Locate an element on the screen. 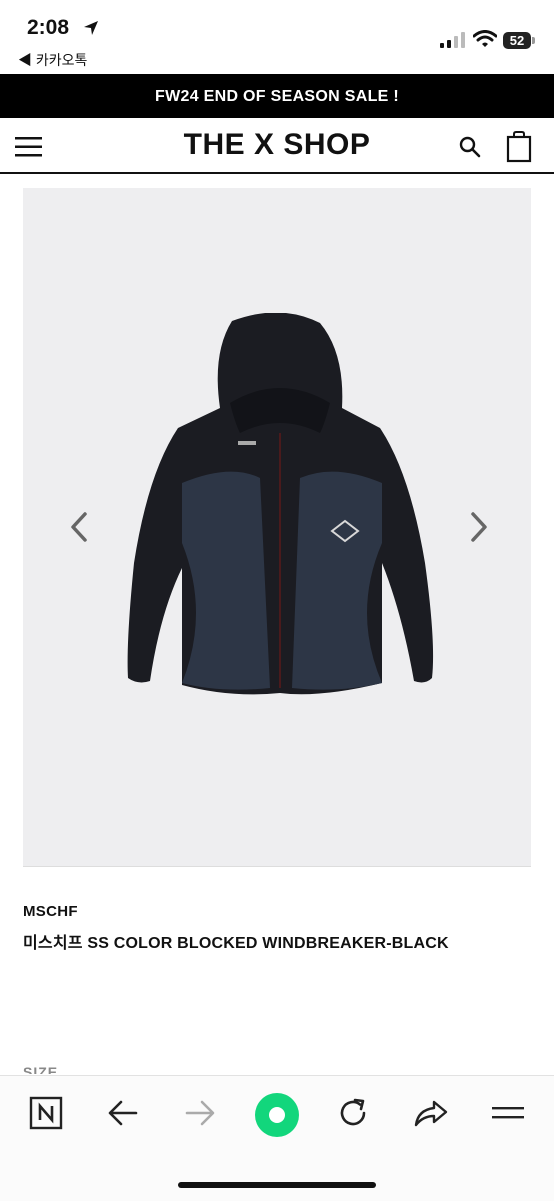  status-time: 2:08 is located at coordinates (48, 27).